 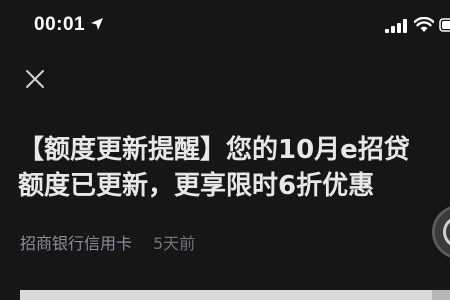 I want to click on article-content-preview, so click(x=230, y=295).